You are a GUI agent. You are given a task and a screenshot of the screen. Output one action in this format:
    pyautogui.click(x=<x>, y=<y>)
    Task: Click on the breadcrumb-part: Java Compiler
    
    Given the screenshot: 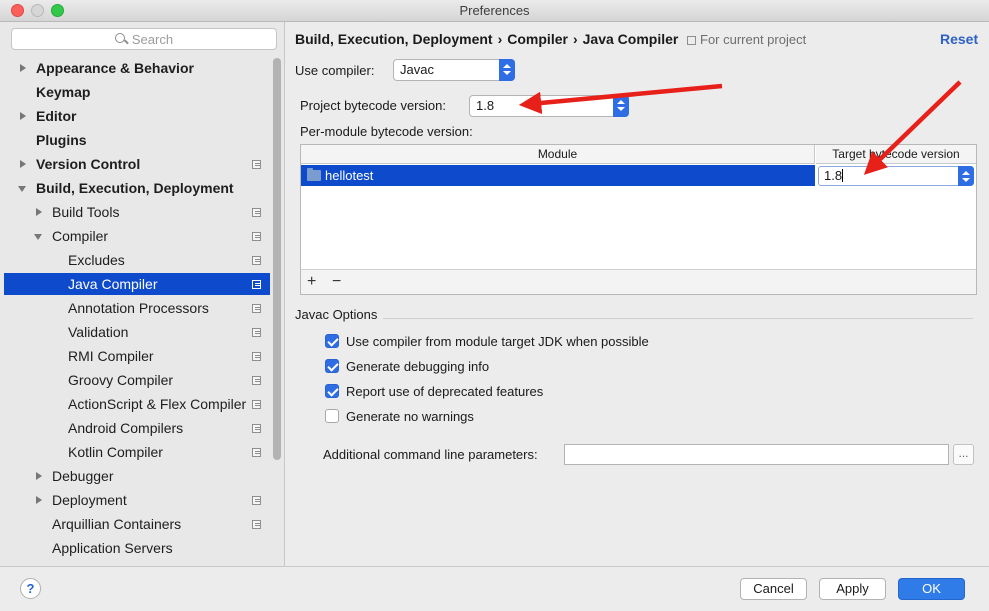 What is the action you would take?
    pyautogui.click(x=630, y=39)
    